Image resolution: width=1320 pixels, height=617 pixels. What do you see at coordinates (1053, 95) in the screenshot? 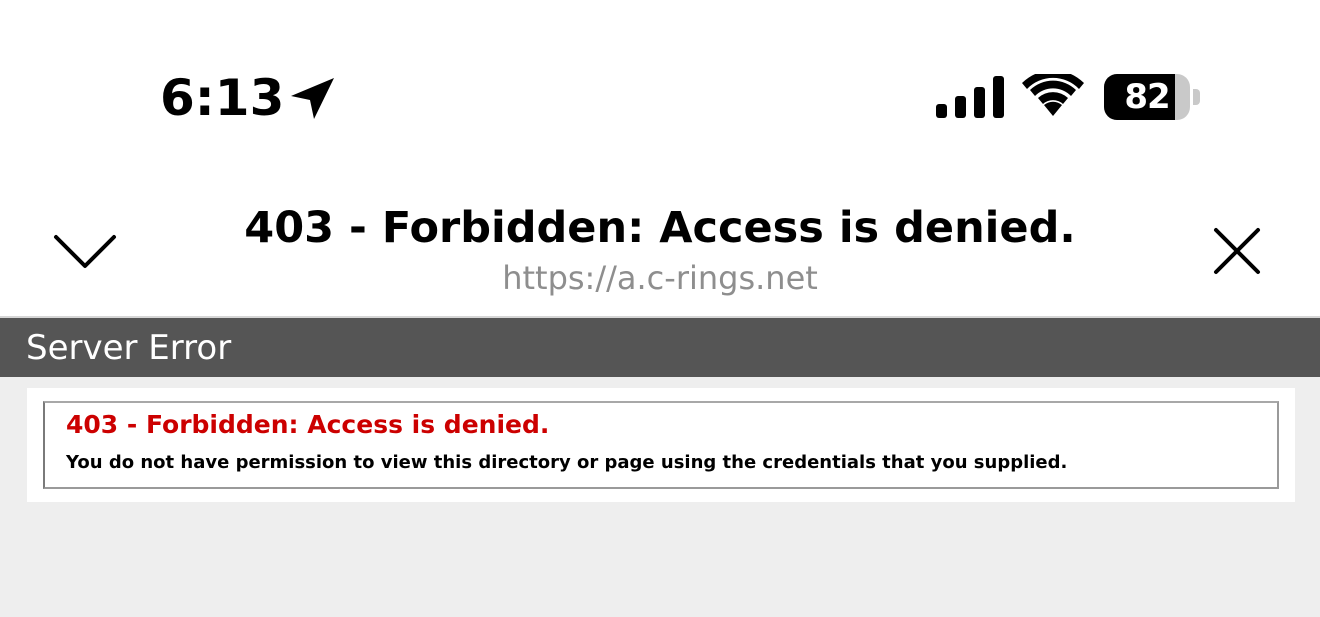
I see `wifi-icon` at bounding box center [1053, 95].